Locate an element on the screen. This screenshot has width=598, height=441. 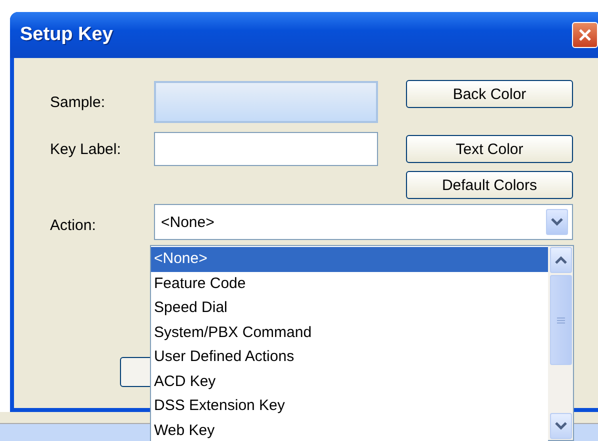
window-title: Setup Key is located at coordinates (66, 35).